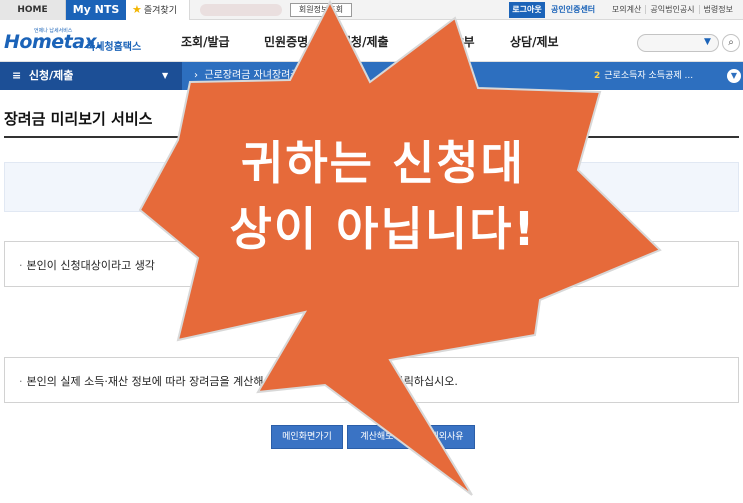 This screenshot has width=743, height=503. What do you see at coordinates (383, 163) in the screenshot?
I see `balloon-line-1: 귀하는 신청대` at bounding box center [383, 163].